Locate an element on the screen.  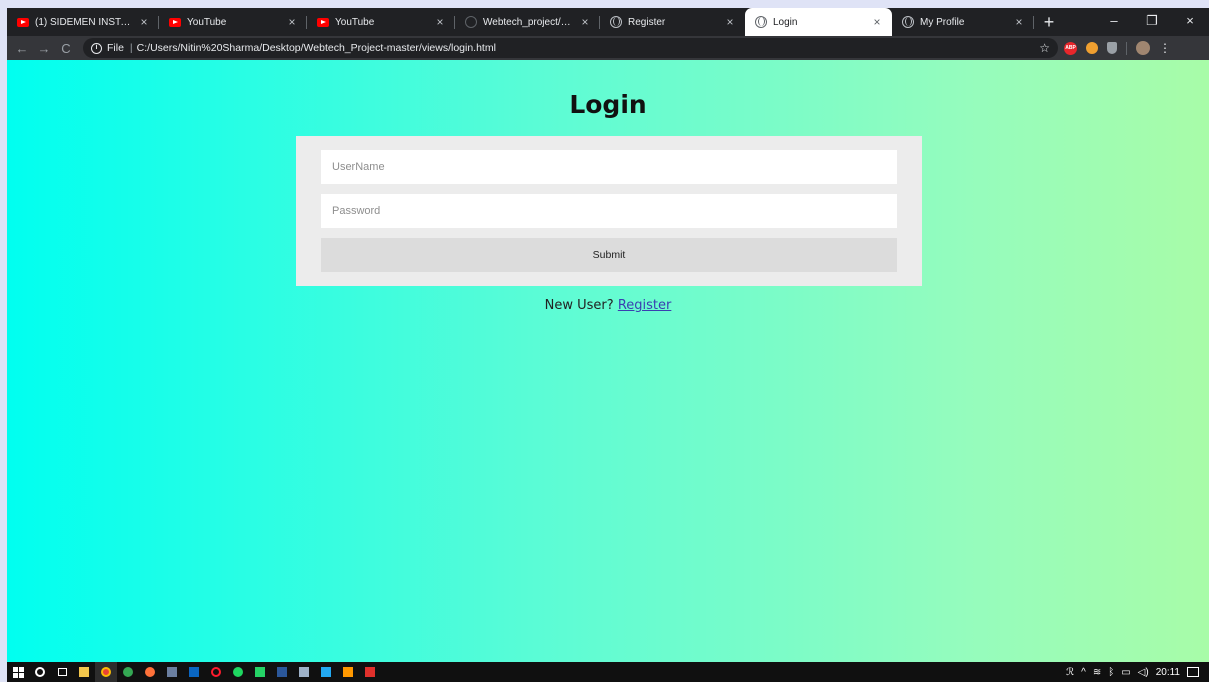
scheme-label: File is located at coordinates (115, 48).